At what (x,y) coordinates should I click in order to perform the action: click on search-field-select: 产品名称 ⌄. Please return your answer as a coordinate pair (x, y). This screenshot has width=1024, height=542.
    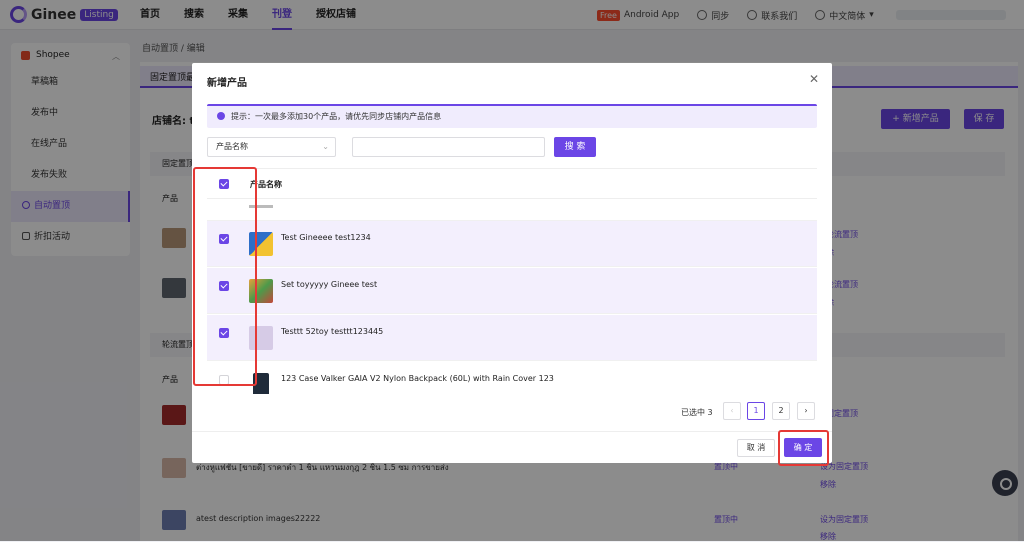
    Looking at the image, I should click on (271, 147).